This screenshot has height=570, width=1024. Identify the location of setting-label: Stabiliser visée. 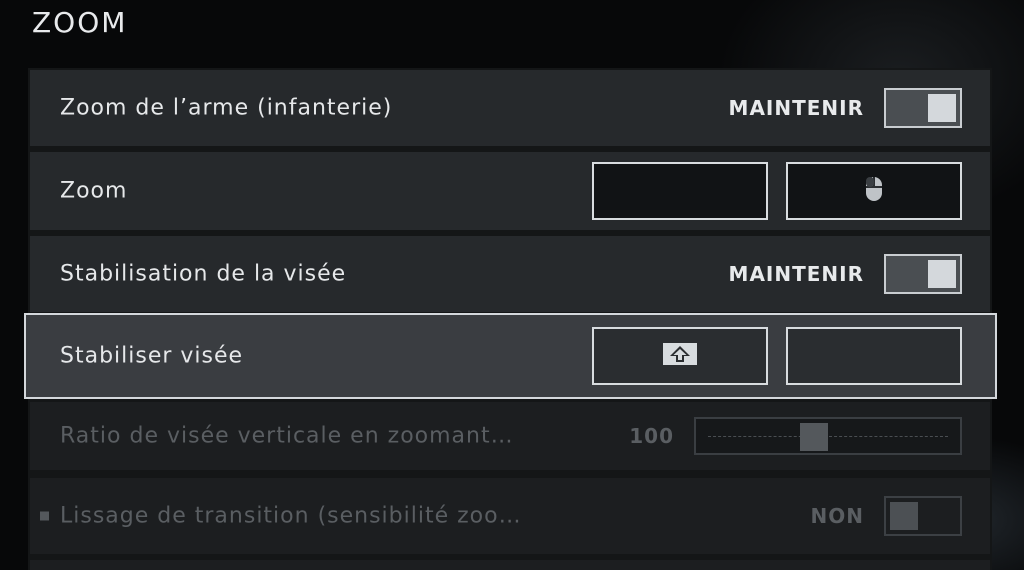
(152, 356).